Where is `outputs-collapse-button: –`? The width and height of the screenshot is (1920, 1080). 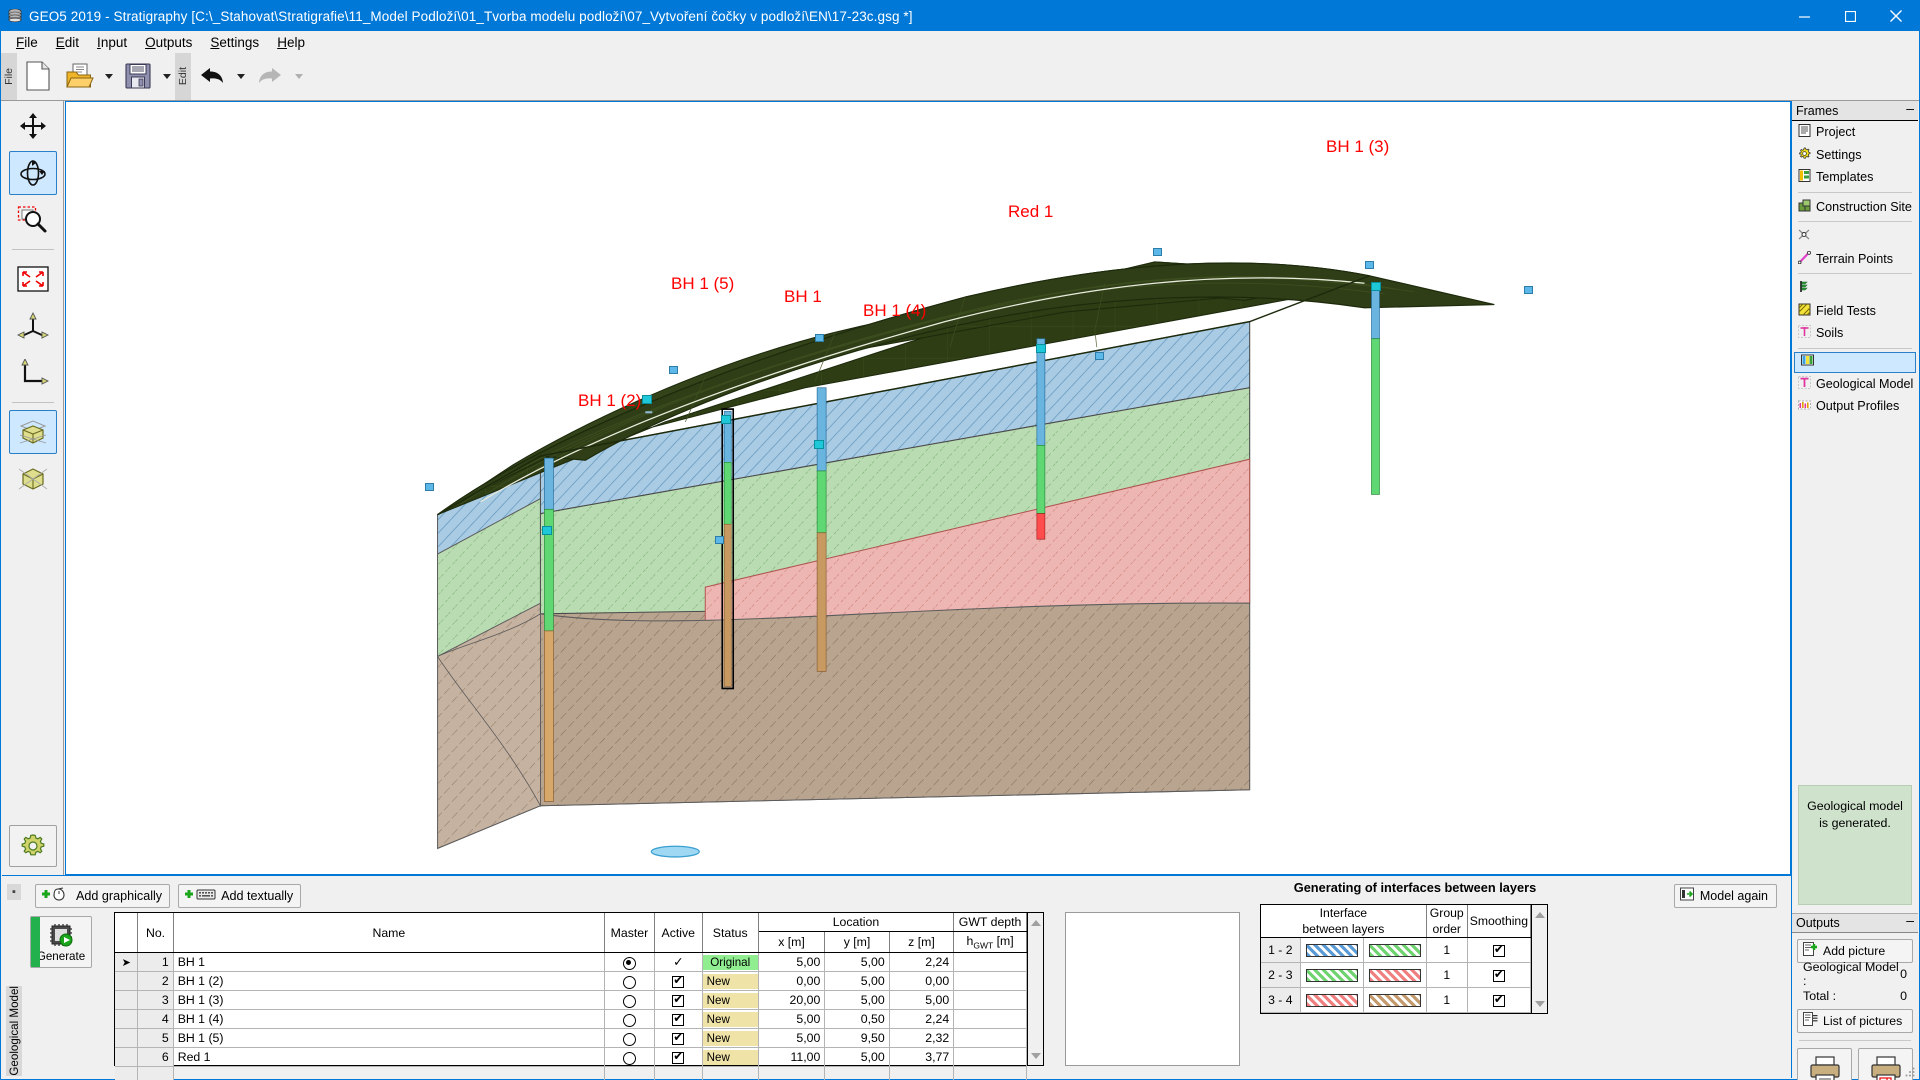 outputs-collapse-button: – is located at coordinates (1910, 921).